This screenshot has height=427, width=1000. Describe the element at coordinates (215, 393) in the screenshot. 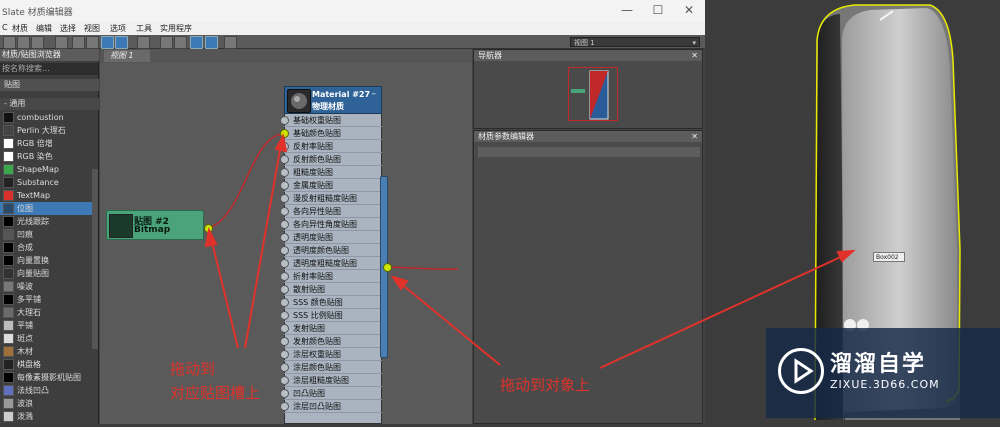

I see `annotation-drag-to-slot-line2: 对应贴图槽上` at that location.